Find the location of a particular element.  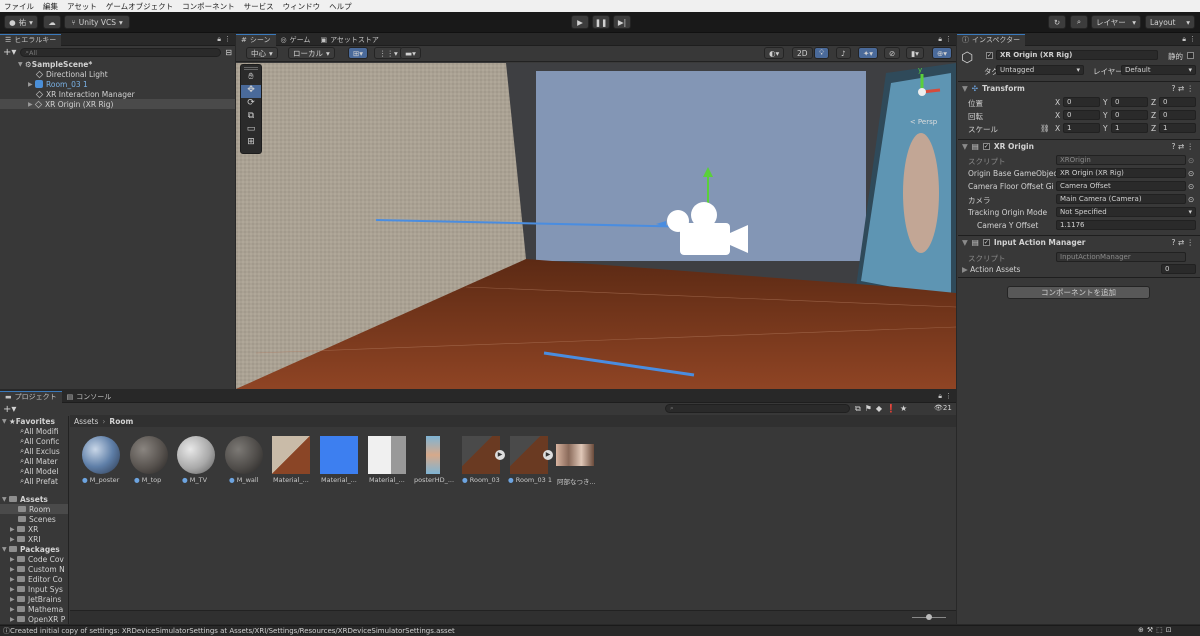

breadcrumb-assets: Assets is located at coordinates (86, 421).